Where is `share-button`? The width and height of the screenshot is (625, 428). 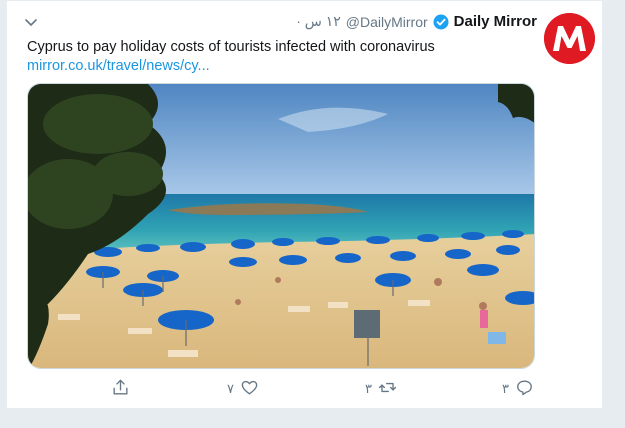
share-button is located at coordinates (120, 389).